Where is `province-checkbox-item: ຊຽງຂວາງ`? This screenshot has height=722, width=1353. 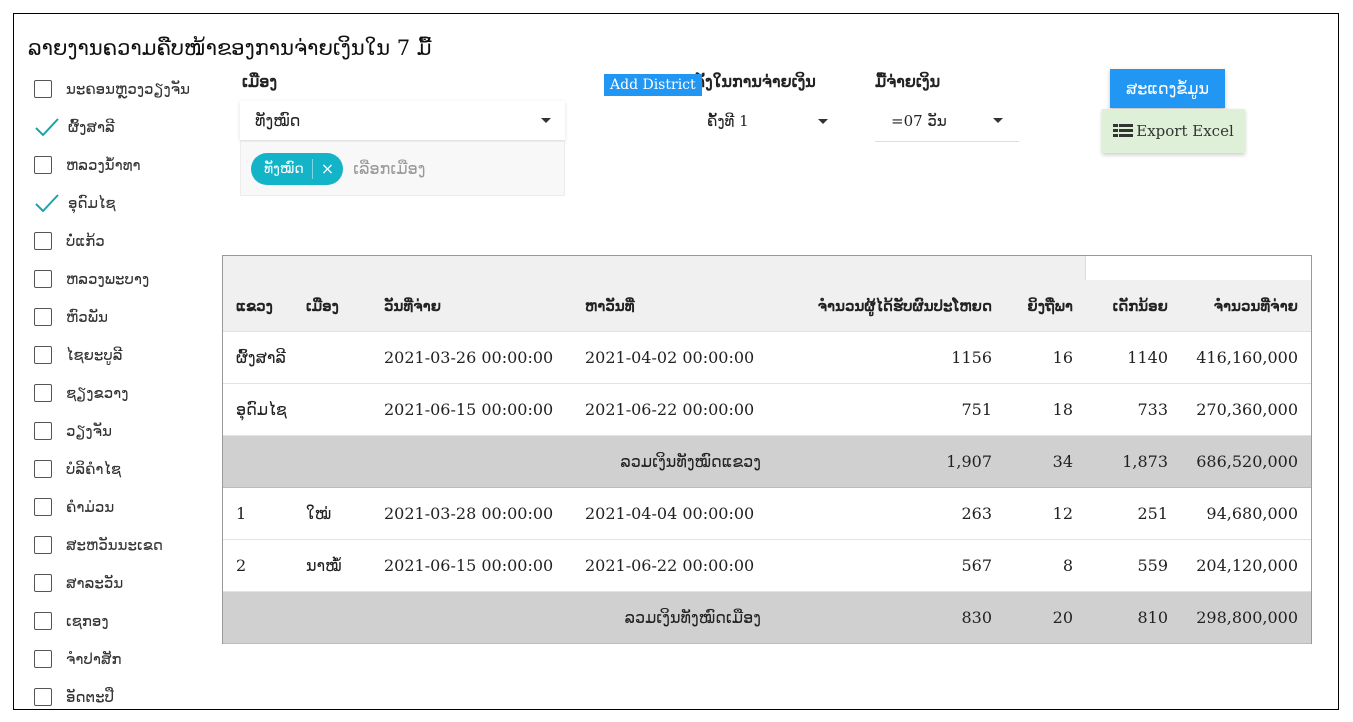 province-checkbox-item: ຊຽງຂວາງ is located at coordinates (129, 393).